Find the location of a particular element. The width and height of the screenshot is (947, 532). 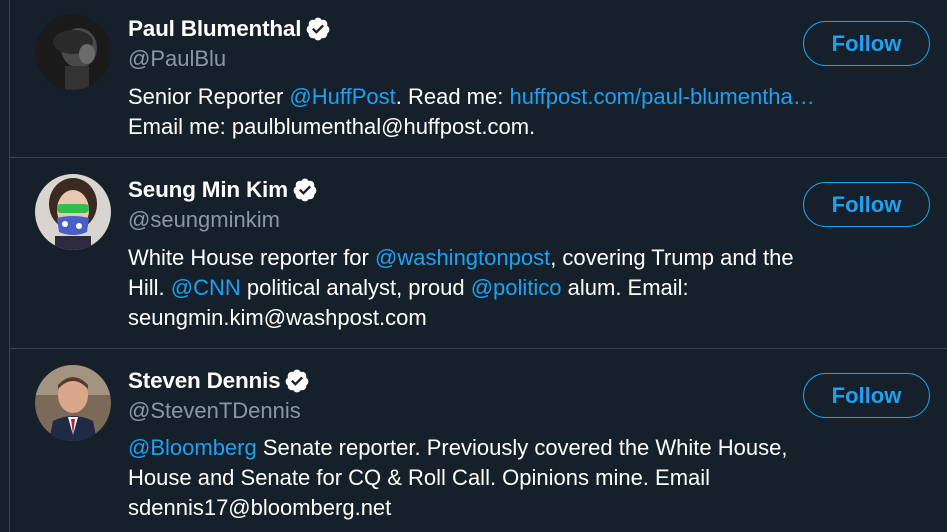

bio-text: Senior Reporter is located at coordinates (209, 96).